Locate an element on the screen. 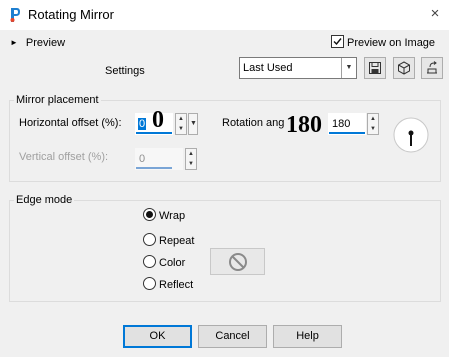 This screenshot has height=357, width=449. rotation-angle-value: 180 is located at coordinates (341, 124).